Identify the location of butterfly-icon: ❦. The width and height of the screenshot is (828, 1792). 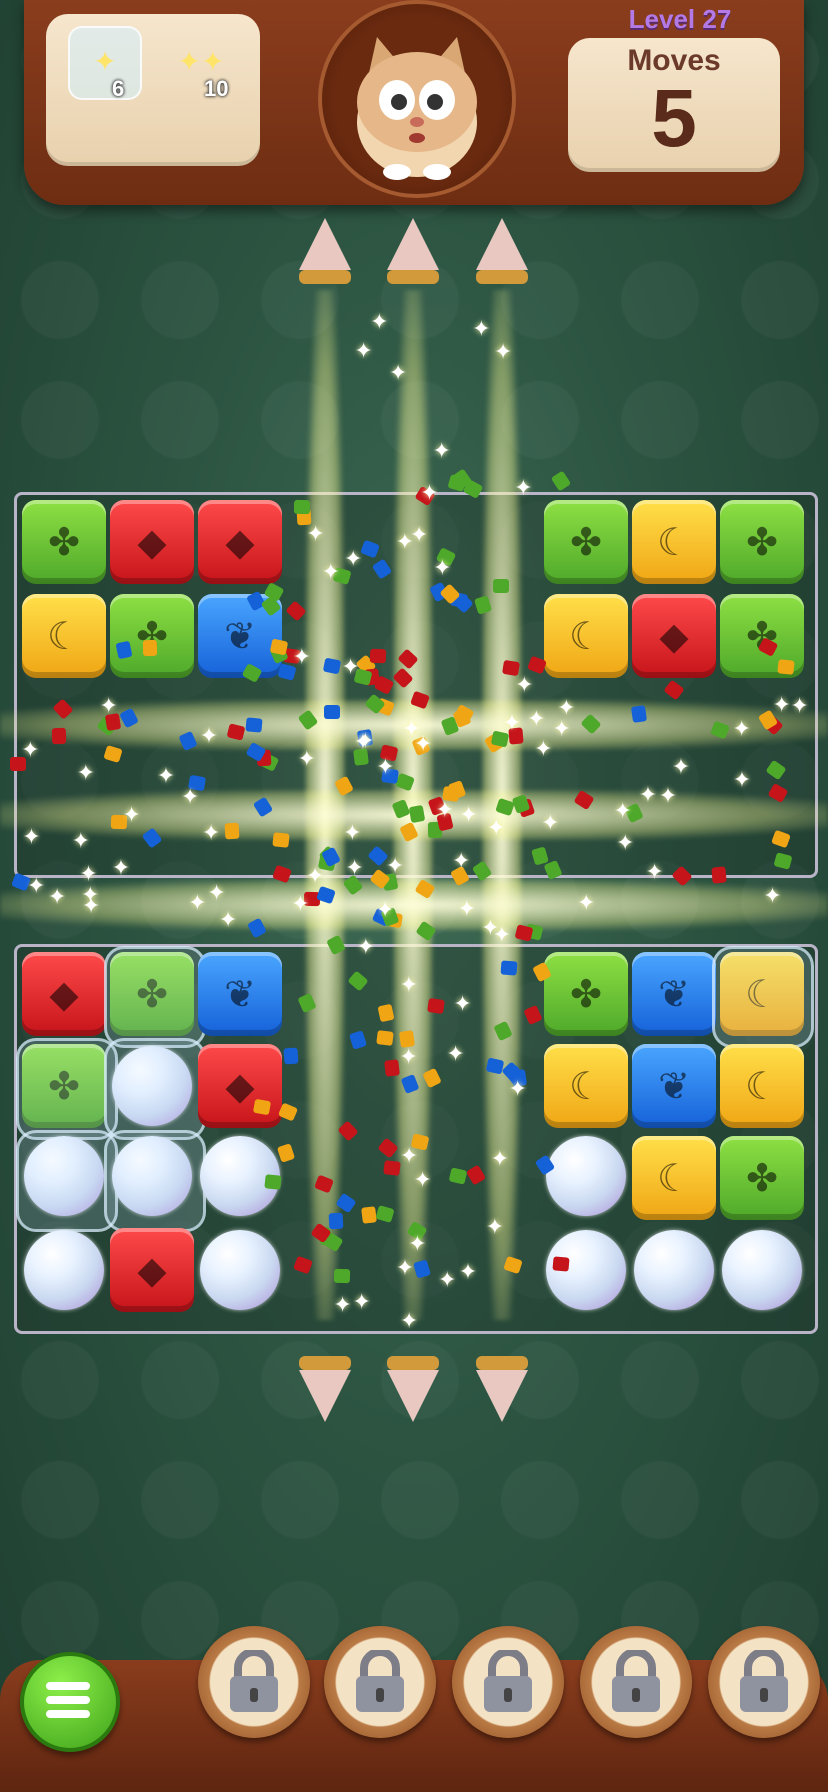
(674, 994).